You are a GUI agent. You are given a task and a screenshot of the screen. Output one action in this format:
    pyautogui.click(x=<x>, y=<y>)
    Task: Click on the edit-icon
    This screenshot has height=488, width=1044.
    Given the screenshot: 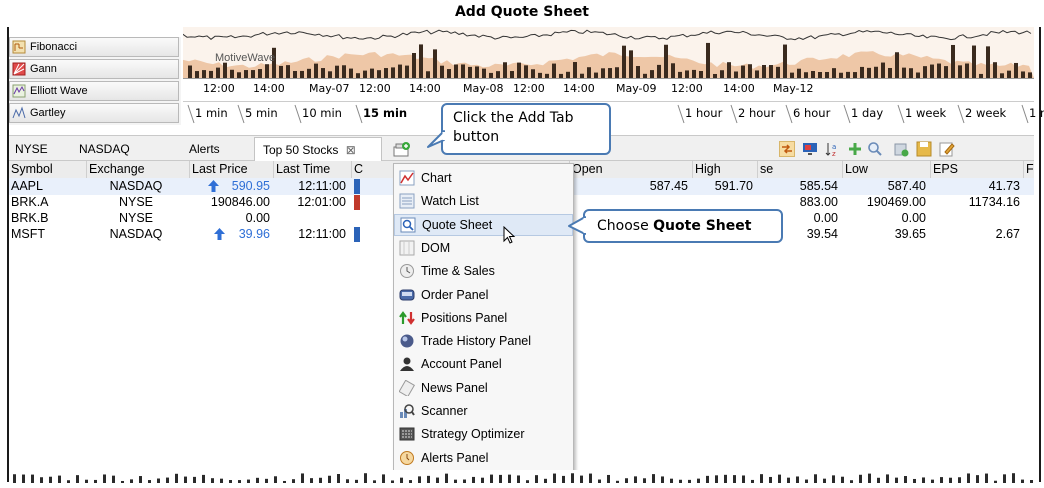 What is the action you would take?
    pyautogui.click(x=947, y=149)
    